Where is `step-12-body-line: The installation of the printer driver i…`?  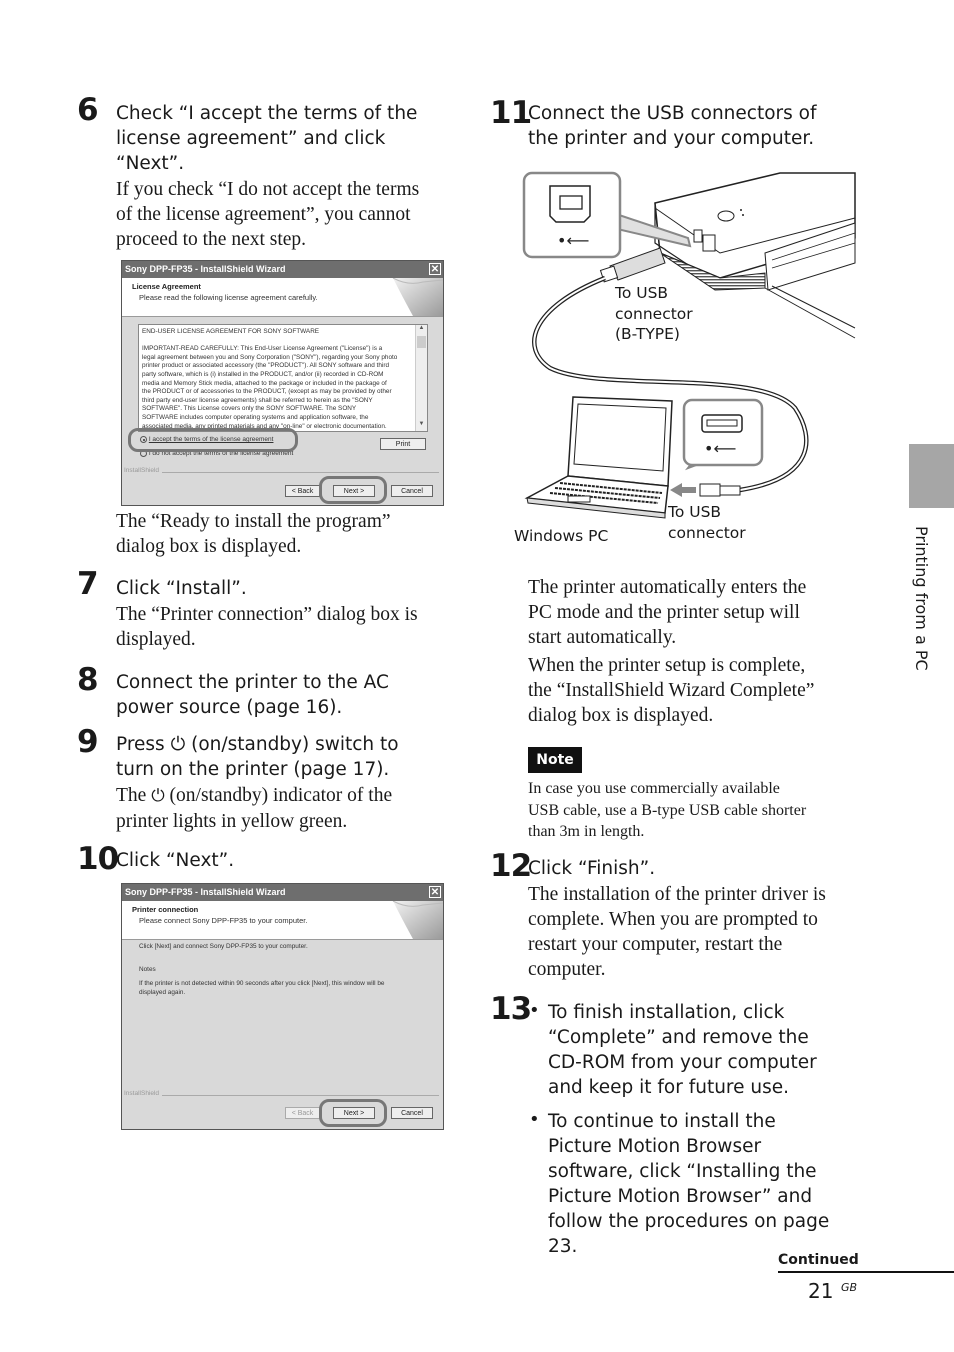 step-12-body-line: The installation of the printer driver i… is located at coordinates (677, 894).